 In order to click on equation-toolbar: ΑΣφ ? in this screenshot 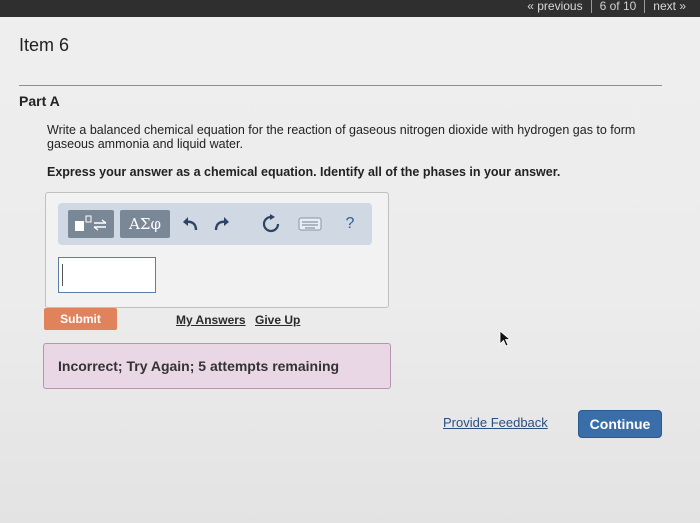, I will do `click(215, 224)`.